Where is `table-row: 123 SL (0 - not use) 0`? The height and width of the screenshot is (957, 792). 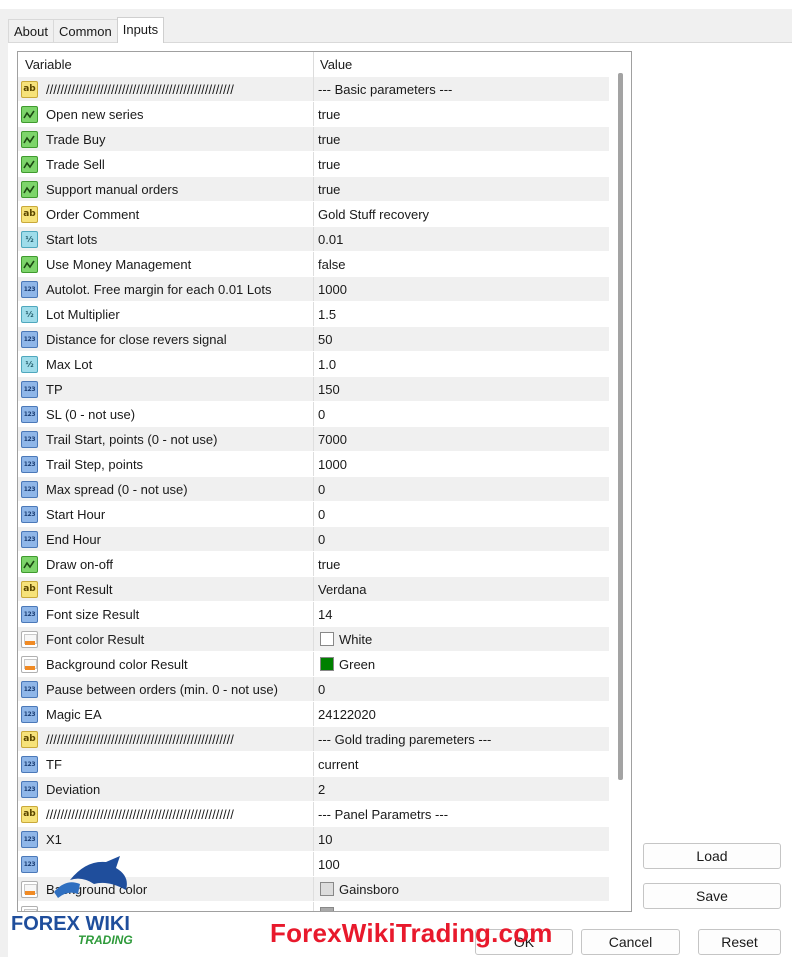 table-row: 123 SL (0 - not use) 0 is located at coordinates (313, 414).